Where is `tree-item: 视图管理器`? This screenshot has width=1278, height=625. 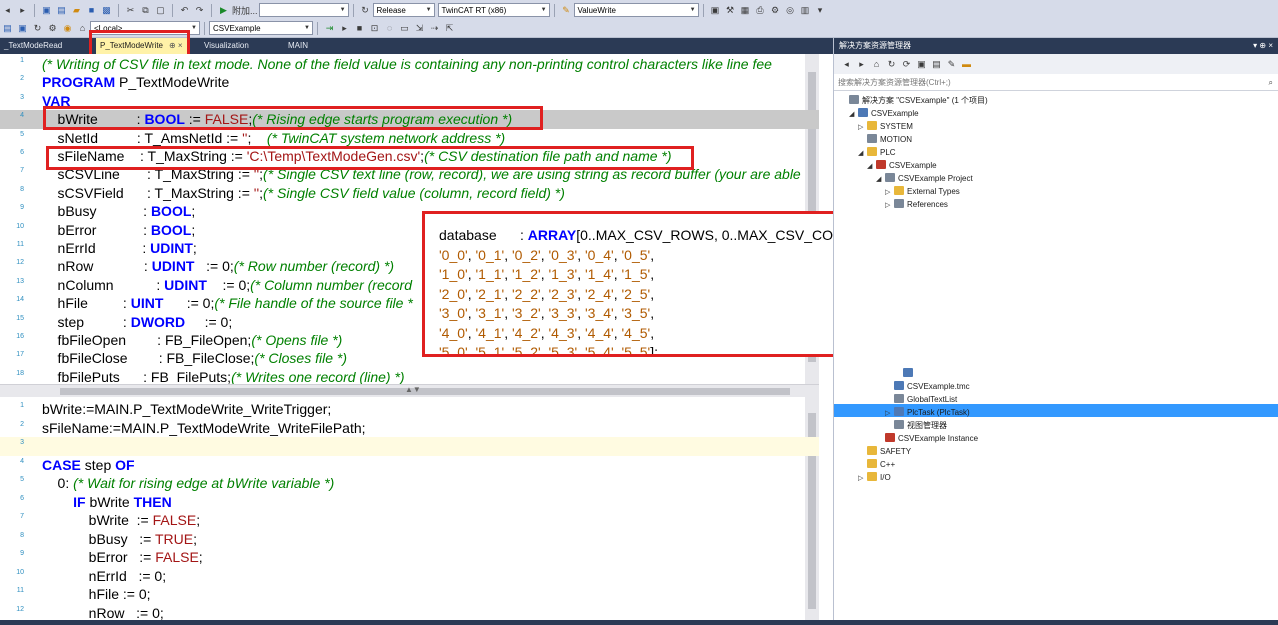
tree-item: 视图管理器 is located at coordinates (916, 425).